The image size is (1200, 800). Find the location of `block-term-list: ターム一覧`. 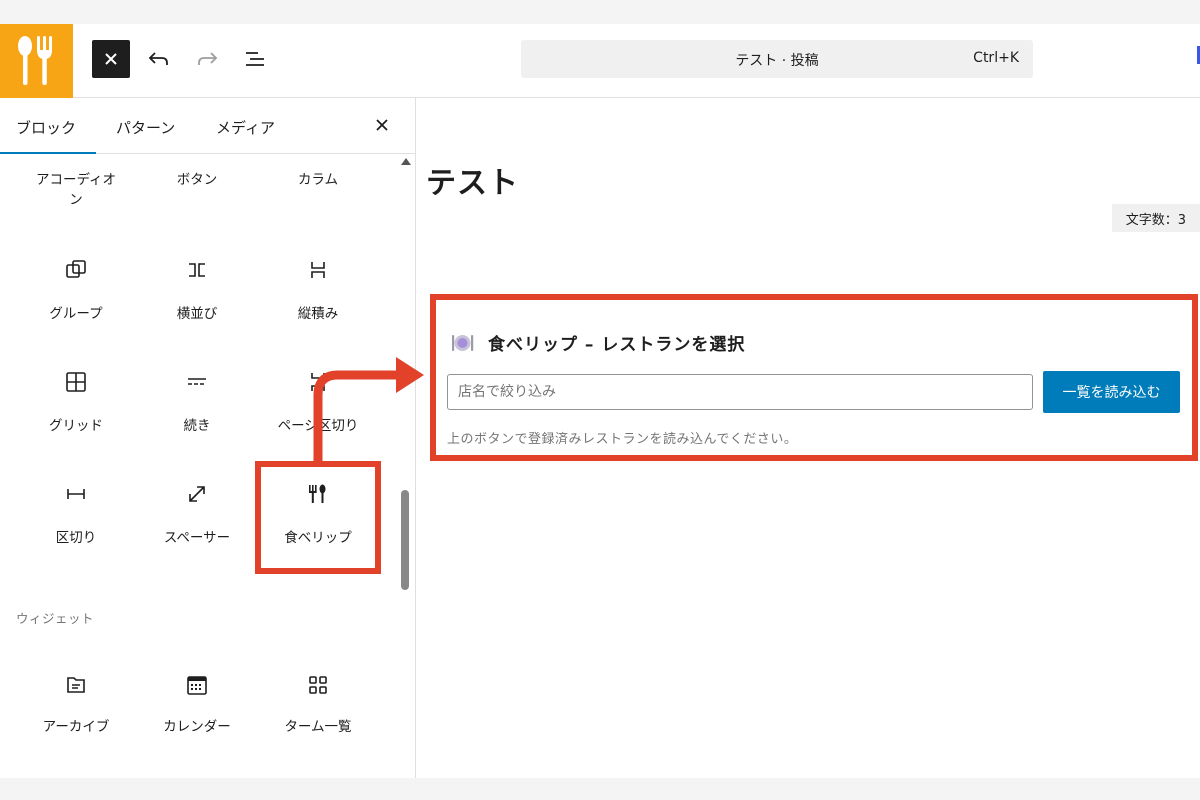

block-term-list: ターム一覧 is located at coordinates (318, 708).